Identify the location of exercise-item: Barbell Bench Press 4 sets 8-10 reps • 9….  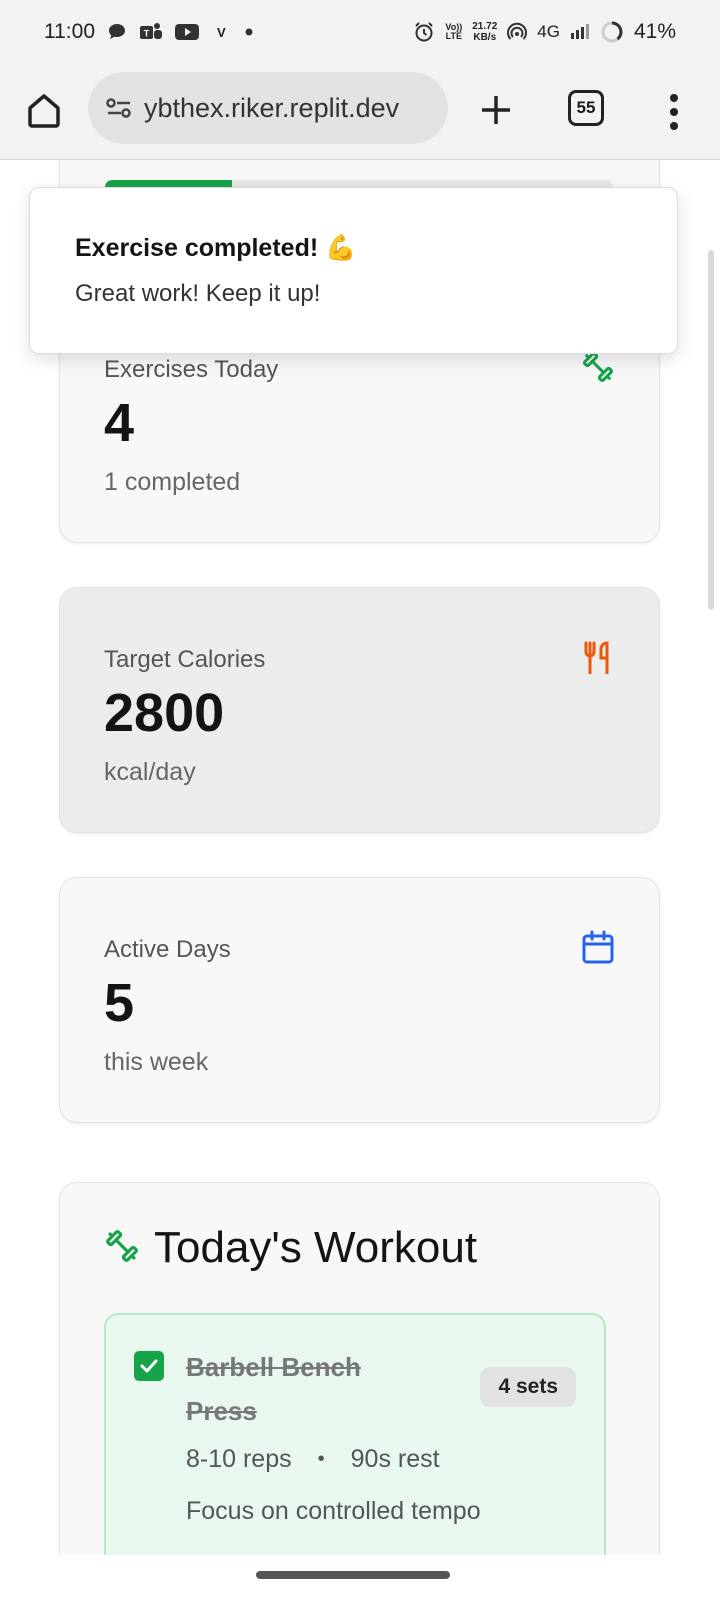
(355, 1434).